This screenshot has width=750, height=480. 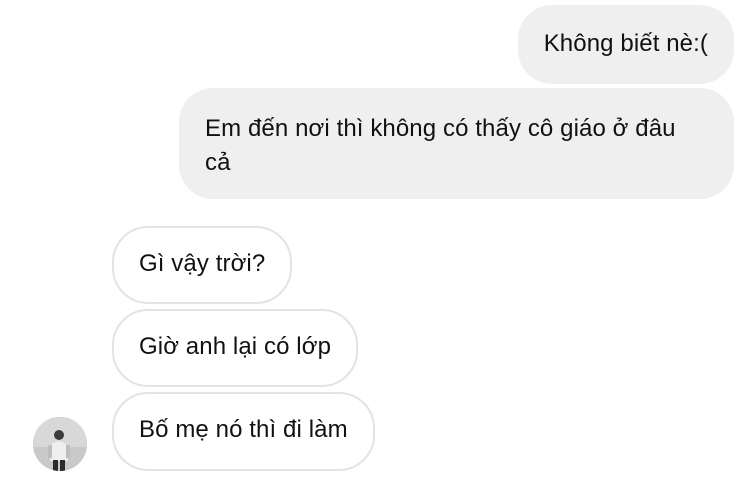 I want to click on sender-avatar, so click(x=60, y=444).